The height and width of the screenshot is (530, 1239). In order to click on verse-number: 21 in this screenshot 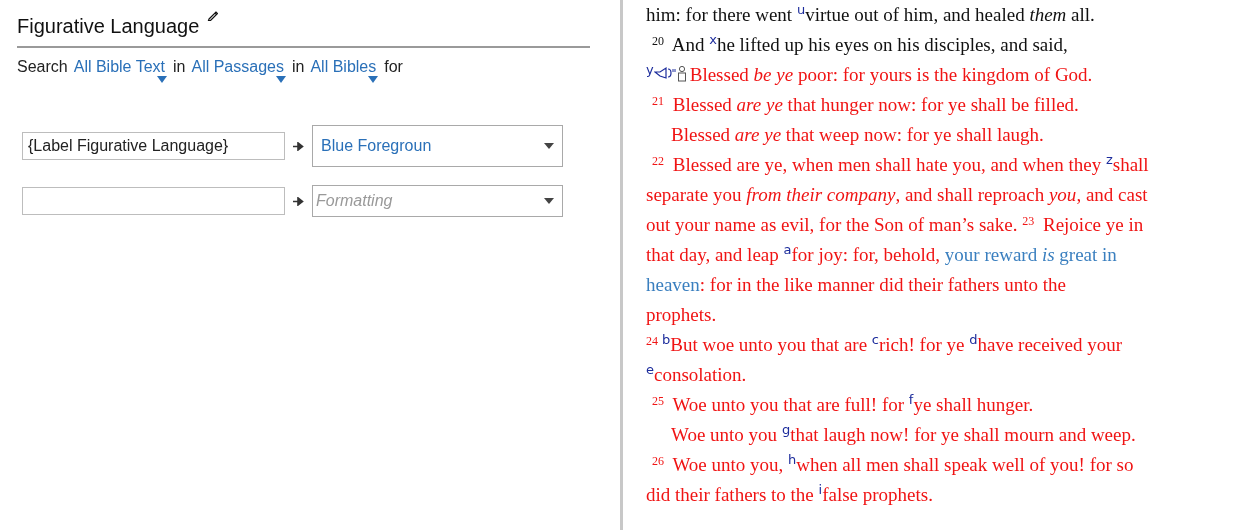, I will do `click(658, 101)`.